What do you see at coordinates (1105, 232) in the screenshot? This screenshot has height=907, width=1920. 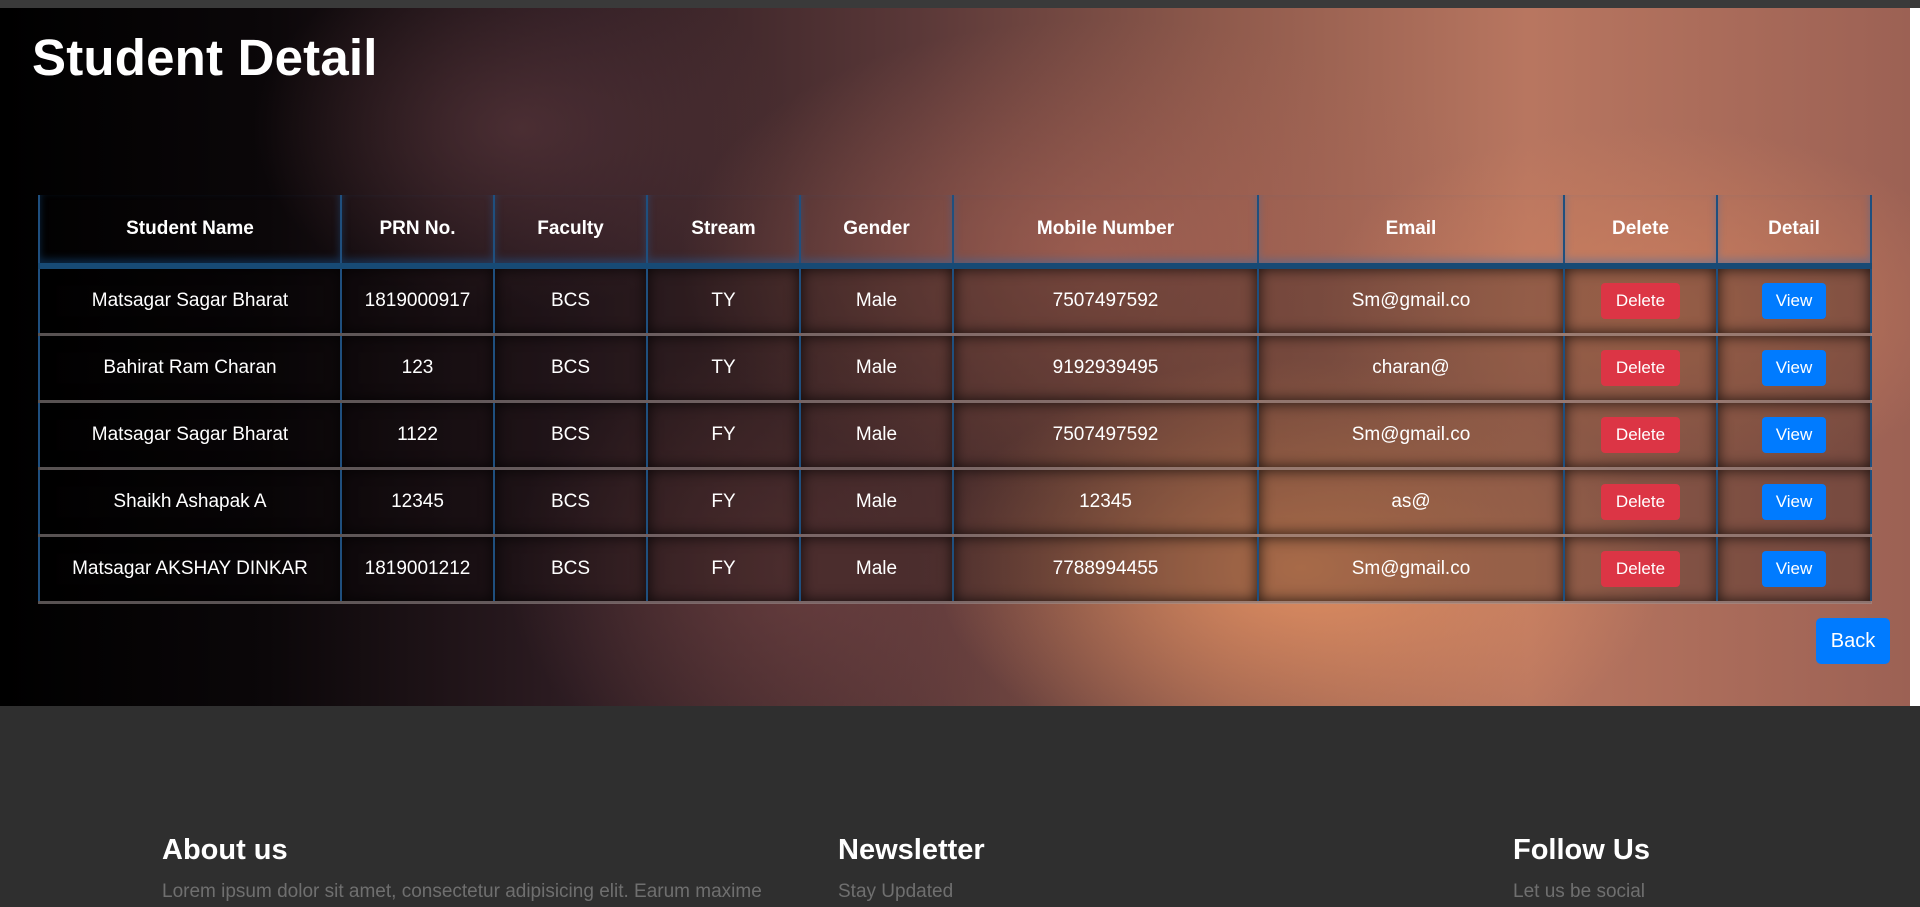 I see `header-mobile: Mobile Number` at bounding box center [1105, 232].